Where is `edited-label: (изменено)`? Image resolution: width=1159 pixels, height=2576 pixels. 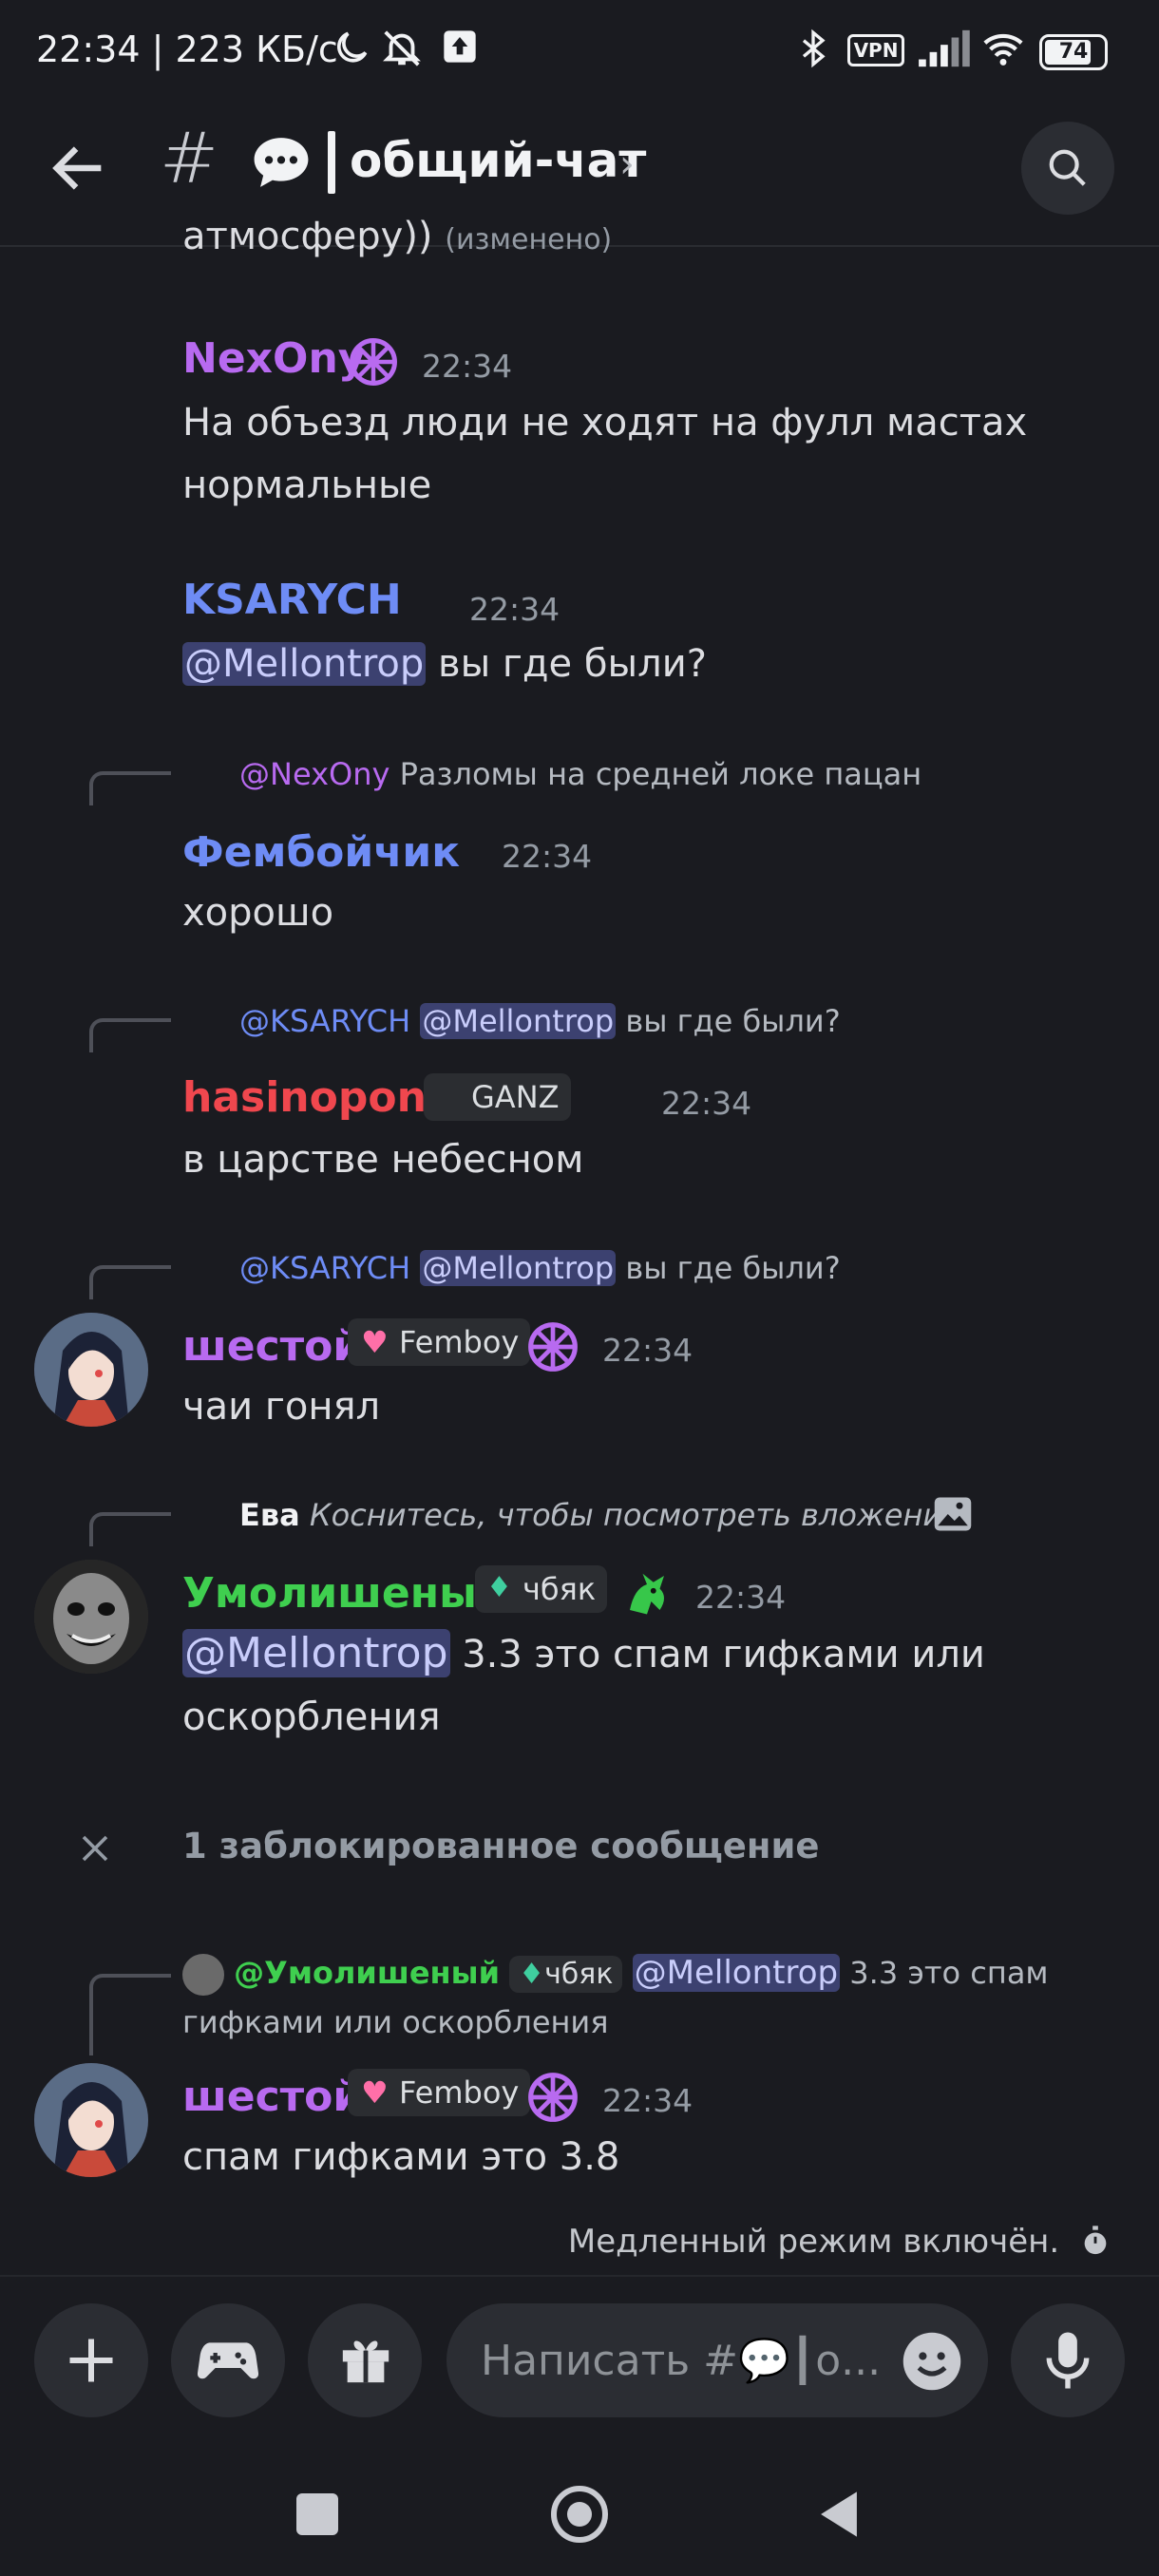
edited-label: (изменено) is located at coordinates (529, 239).